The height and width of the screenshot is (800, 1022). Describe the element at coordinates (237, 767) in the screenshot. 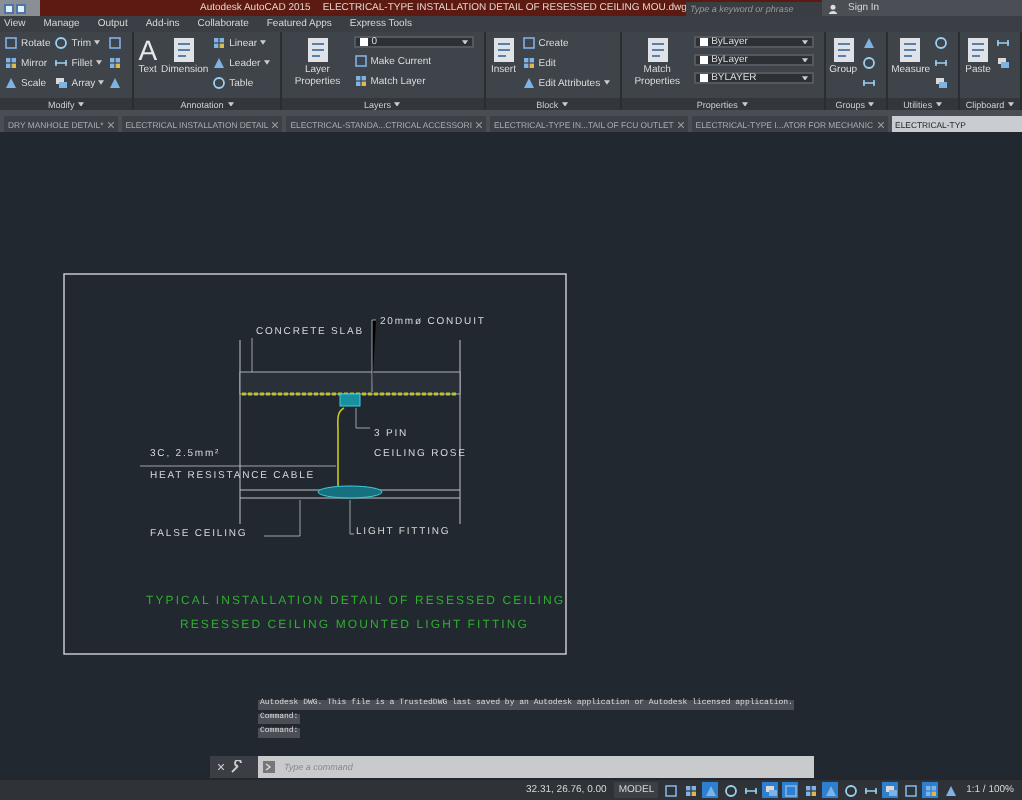

I see `wrench-icon` at that location.